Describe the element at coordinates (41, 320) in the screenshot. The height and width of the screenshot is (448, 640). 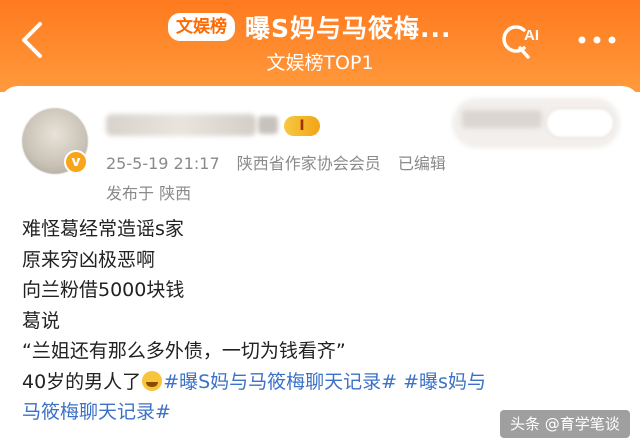
I see `post-line: 葛说` at that location.